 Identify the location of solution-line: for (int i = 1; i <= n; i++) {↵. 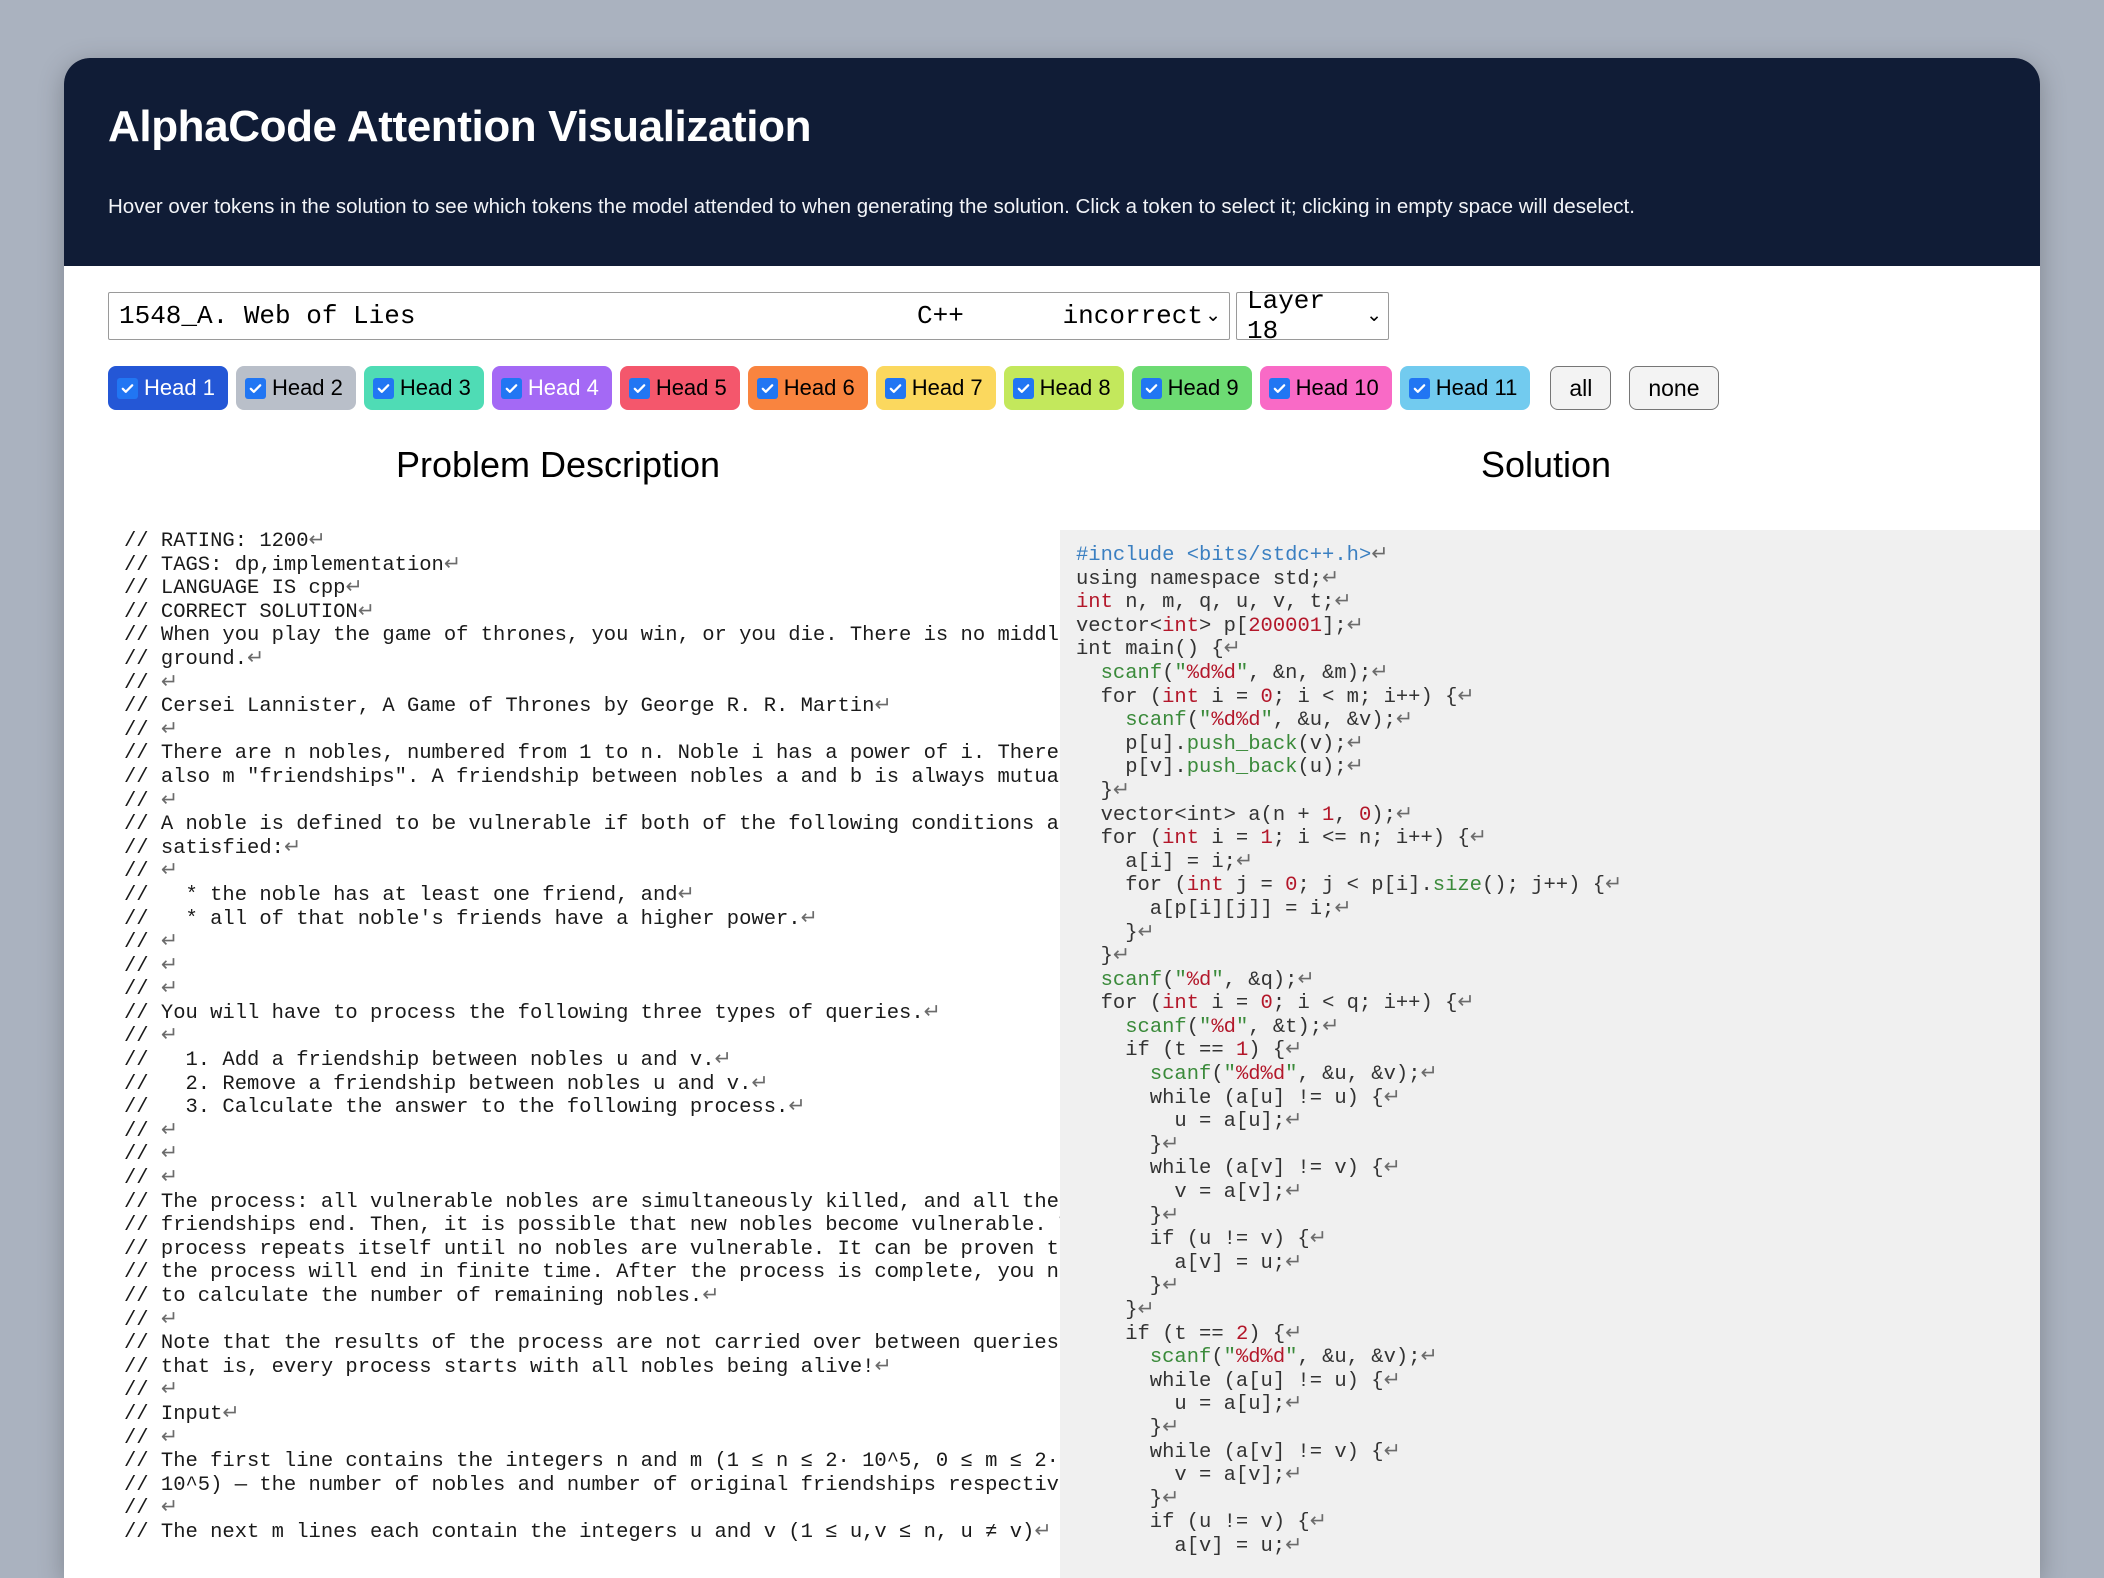
(1558, 839).